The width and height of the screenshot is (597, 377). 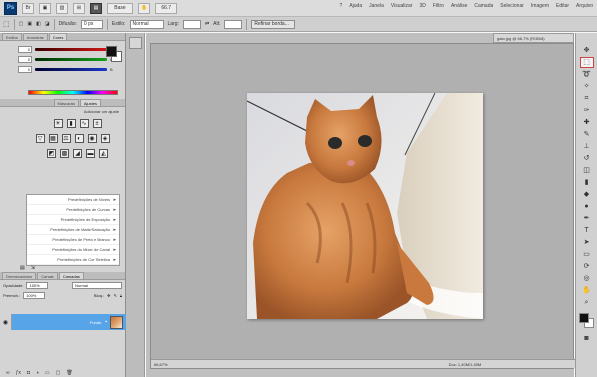 What do you see at coordinates (22, 268) in the screenshot?
I see `panel-options-icon: ▤` at bounding box center [22, 268].